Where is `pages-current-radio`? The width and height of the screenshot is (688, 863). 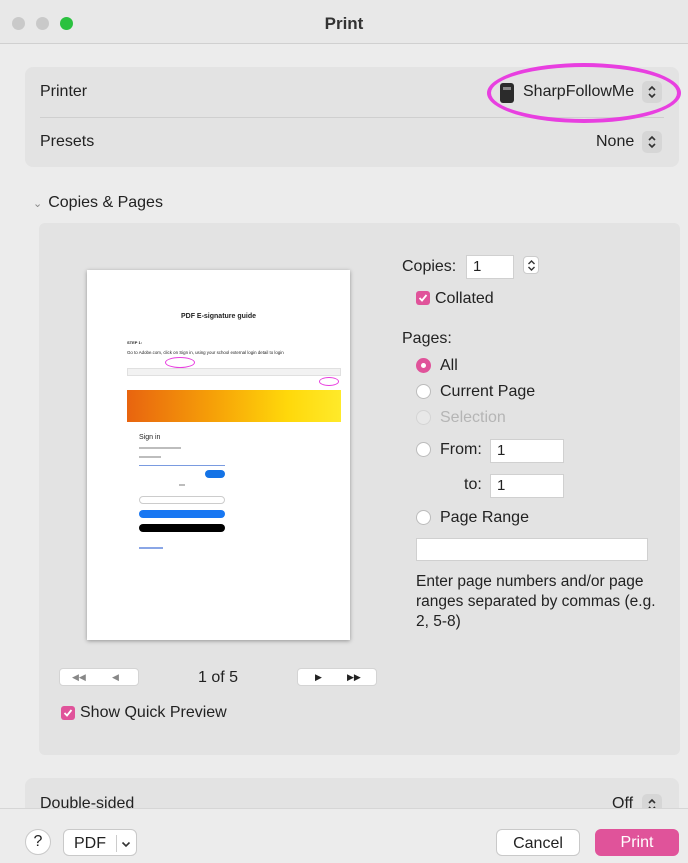
pages-current-radio is located at coordinates (423, 391).